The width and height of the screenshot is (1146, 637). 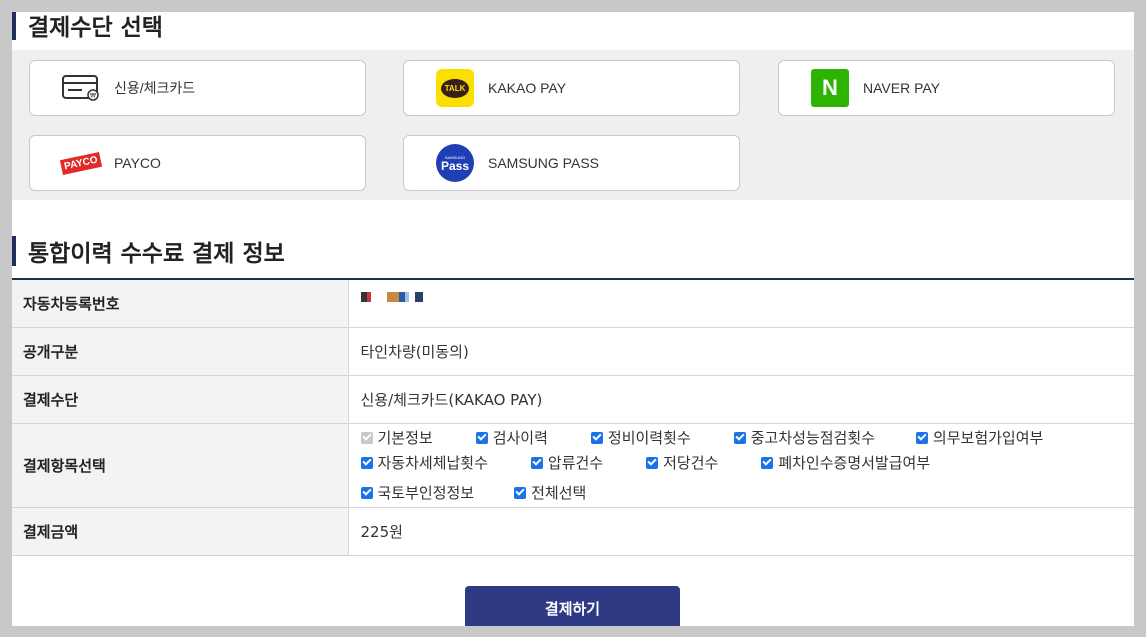 I want to click on checkbox-maintenance-count: 정비이력횟수, so click(x=640, y=438).